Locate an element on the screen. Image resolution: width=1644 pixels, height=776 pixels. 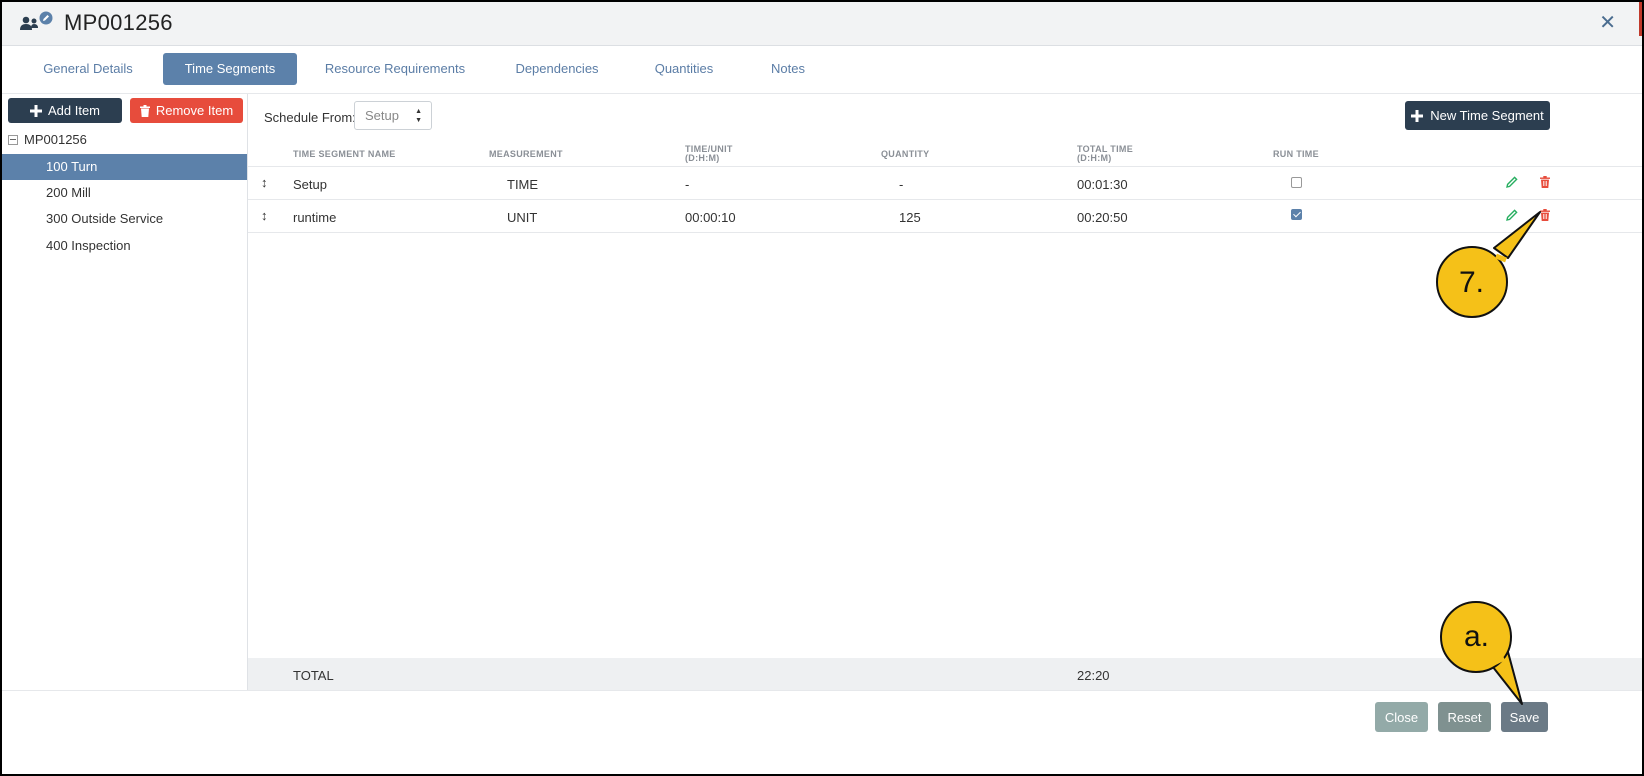
col-header-total-time-sub: (D:H:M) is located at coordinates (1094, 158).